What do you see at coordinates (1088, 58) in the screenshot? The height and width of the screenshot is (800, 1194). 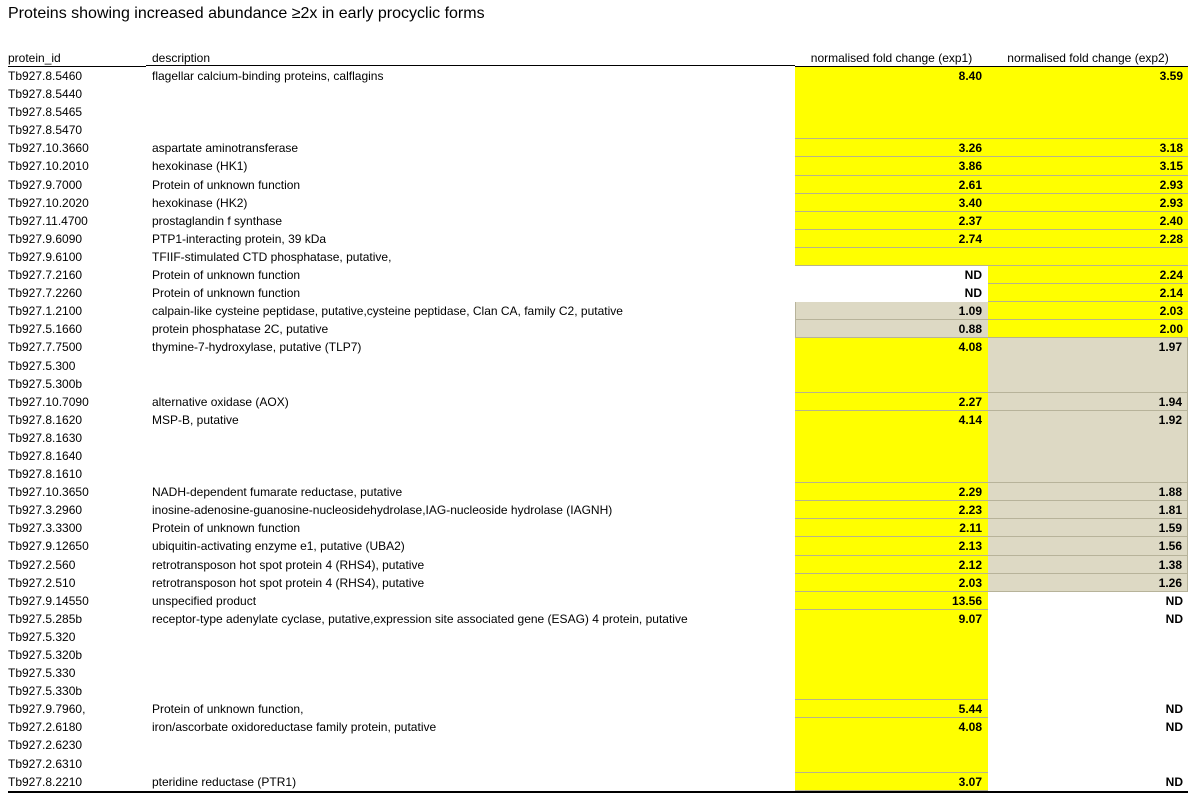 I see `column-header-exp2: normalised fold change (exp2)` at bounding box center [1088, 58].